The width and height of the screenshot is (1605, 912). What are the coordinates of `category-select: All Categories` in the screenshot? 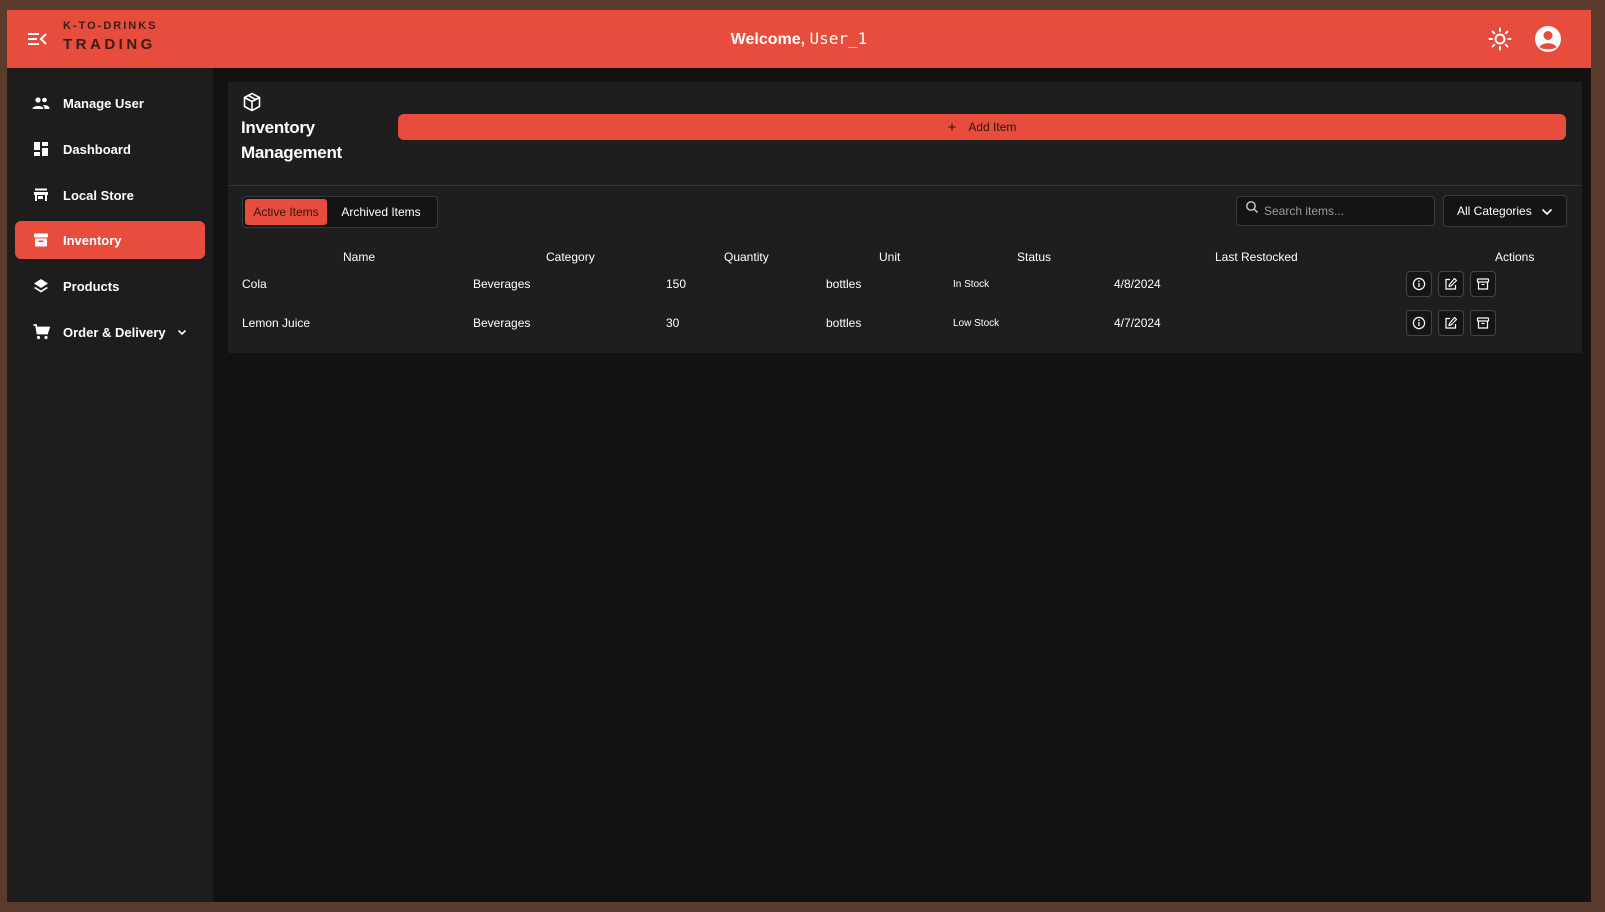 It's located at (1505, 211).